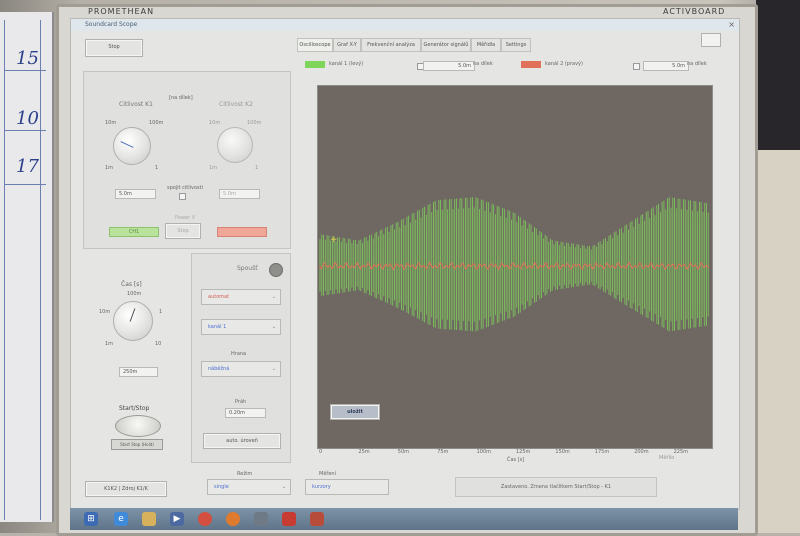 This screenshot has height=536, width=800. What do you see at coordinates (213, 168) in the screenshot?
I see `knob2-scale-label: 1m` at bounding box center [213, 168].